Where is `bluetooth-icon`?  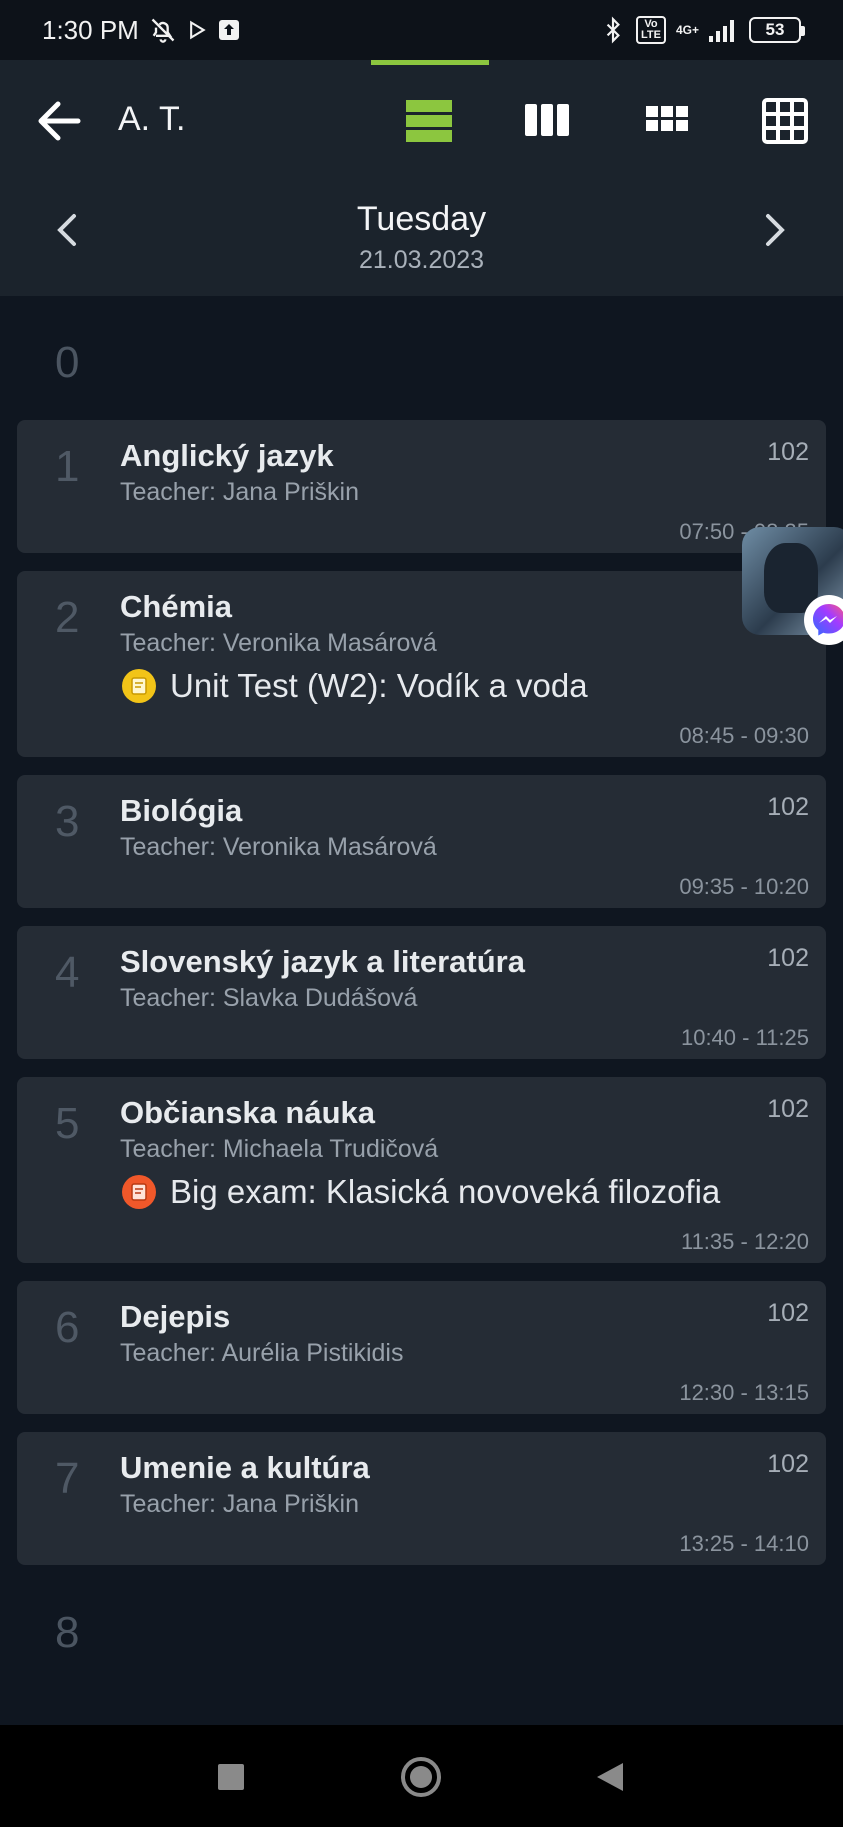
bluetooth-icon is located at coordinates (613, 30).